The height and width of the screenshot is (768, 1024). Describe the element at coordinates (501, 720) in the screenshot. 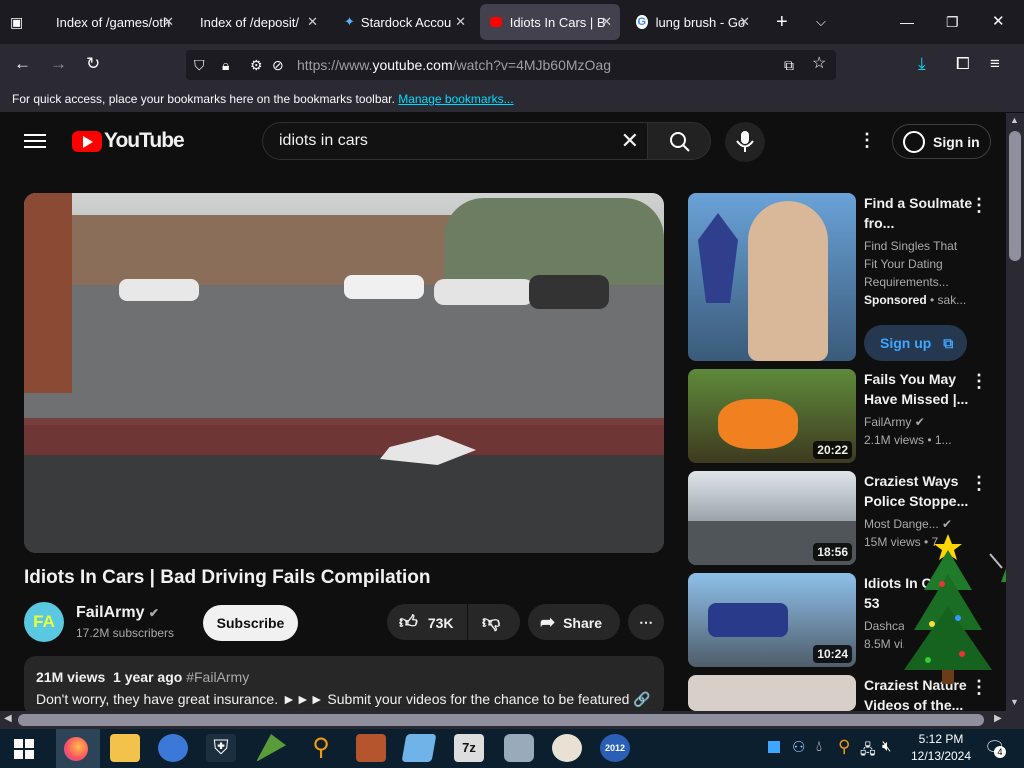

I see `hscrollbar-thumb` at that location.